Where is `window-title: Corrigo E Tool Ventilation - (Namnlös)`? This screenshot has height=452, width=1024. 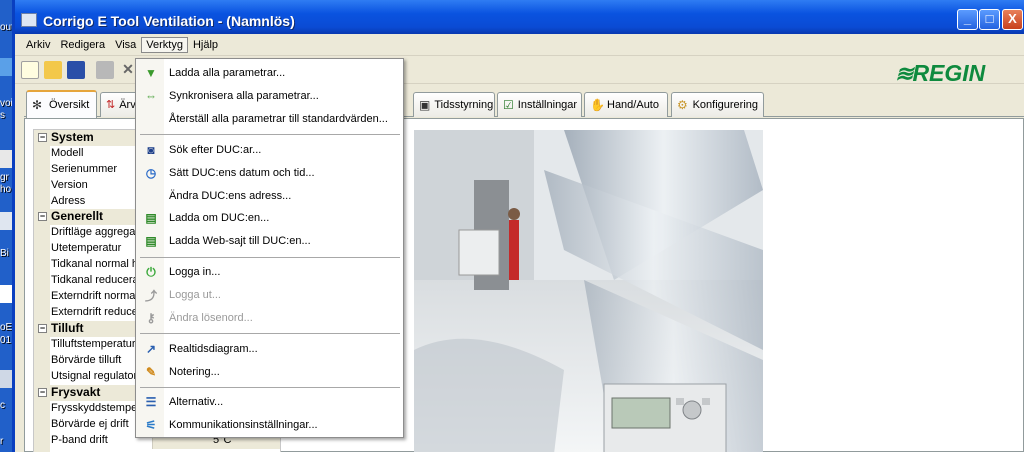
window-title: Corrigo E Tool Ventilation - (Namnlös) is located at coordinates (169, 21).